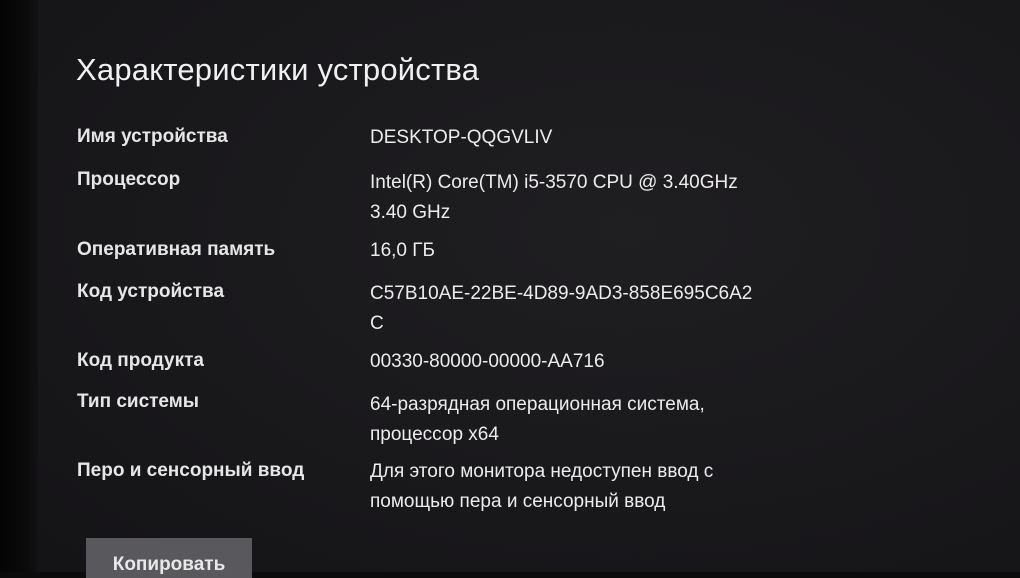 Image resolution: width=1020 pixels, height=578 pixels. What do you see at coordinates (169, 558) in the screenshot?
I see `copy-button: Копировать` at bounding box center [169, 558].